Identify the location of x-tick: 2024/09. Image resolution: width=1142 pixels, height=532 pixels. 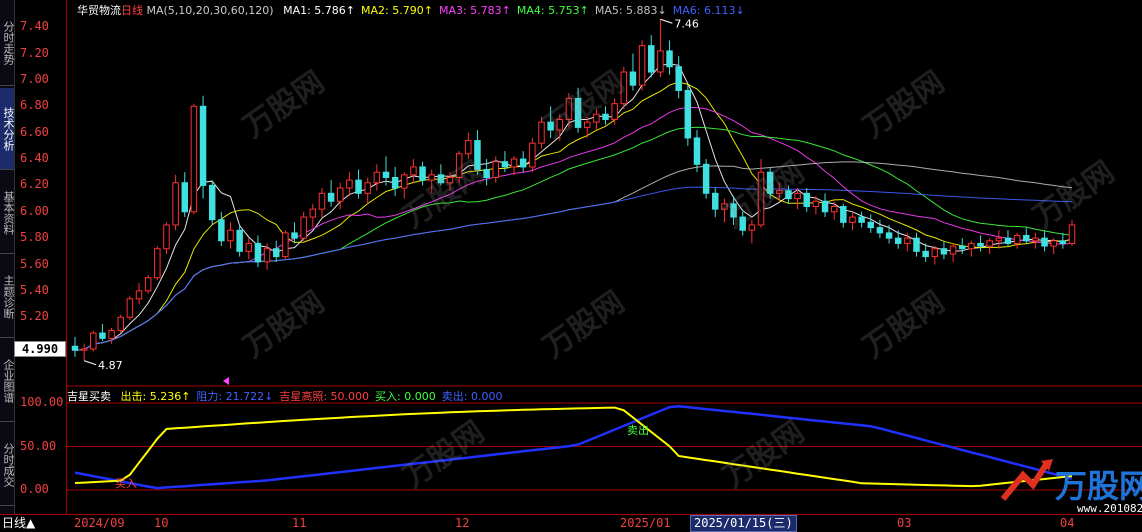
(99, 523).